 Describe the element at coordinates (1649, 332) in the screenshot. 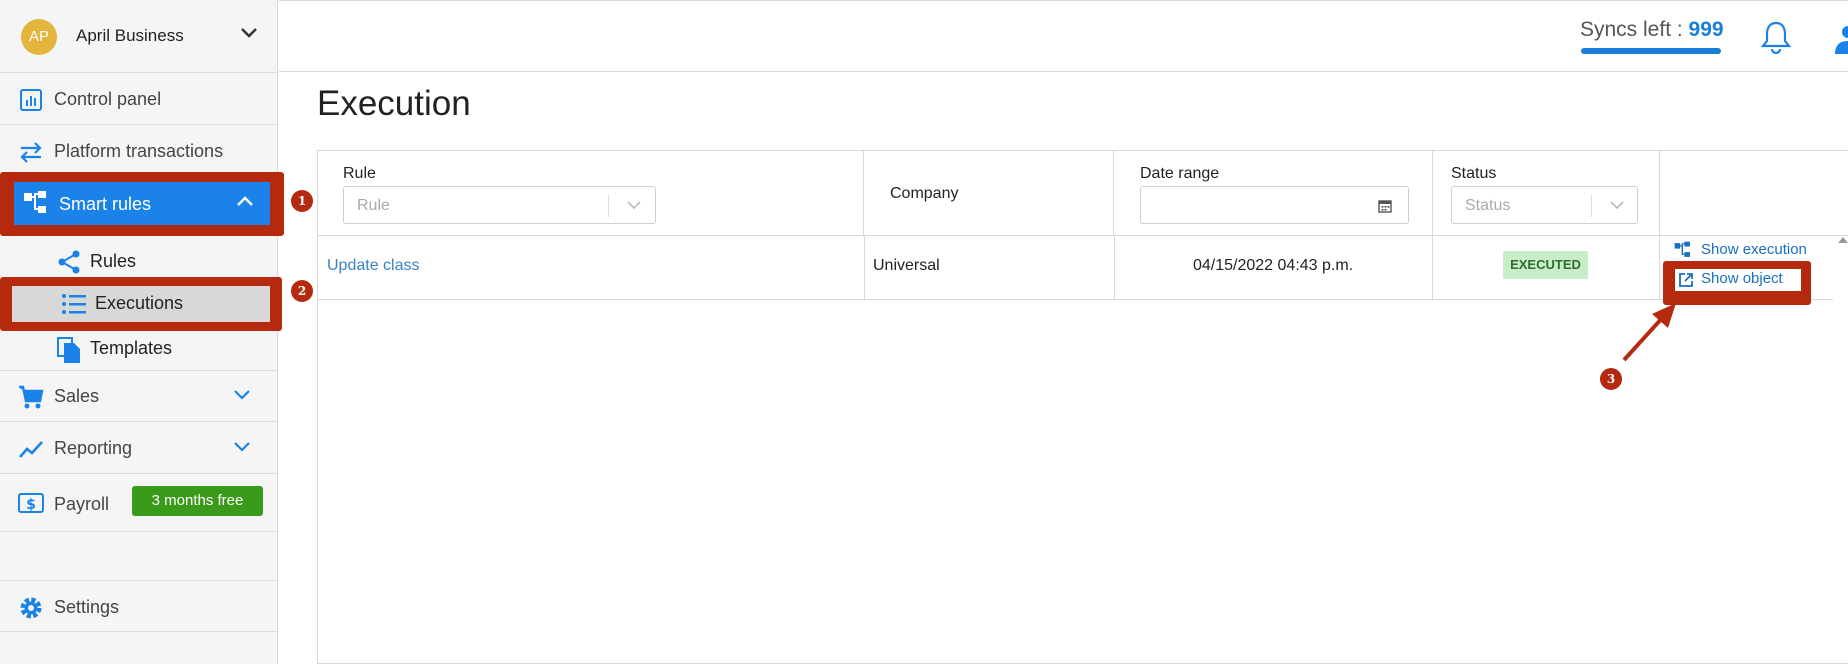

I see `annotation-arrow` at that location.